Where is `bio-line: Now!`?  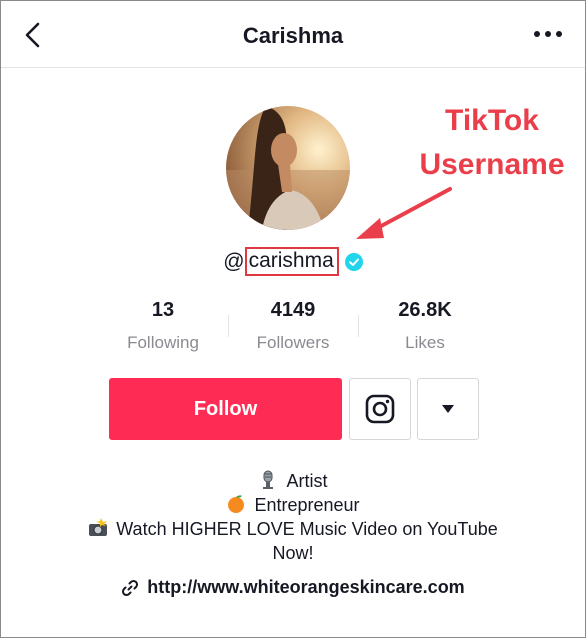
bio-line: Now! is located at coordinates (293, 553).